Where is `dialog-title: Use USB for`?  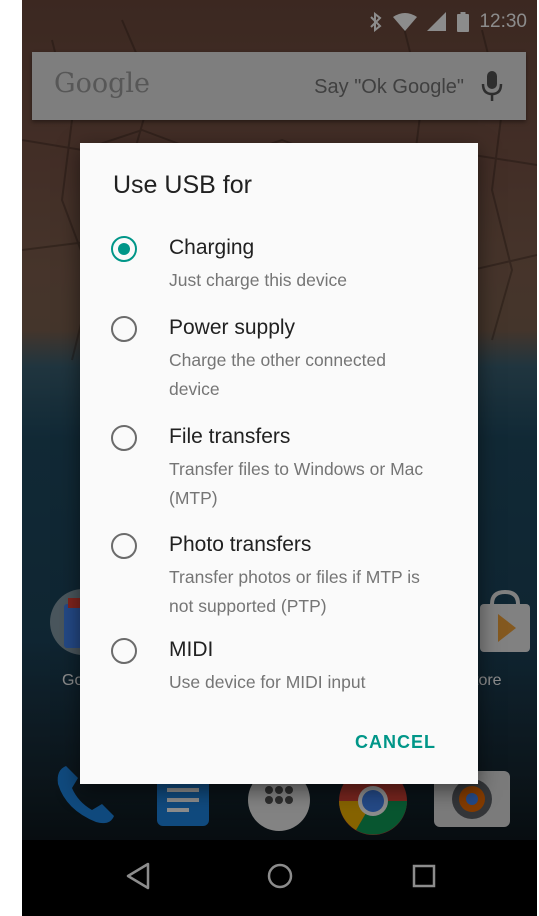 dialog-title: Use USB for is located at coordinates (182, 185).